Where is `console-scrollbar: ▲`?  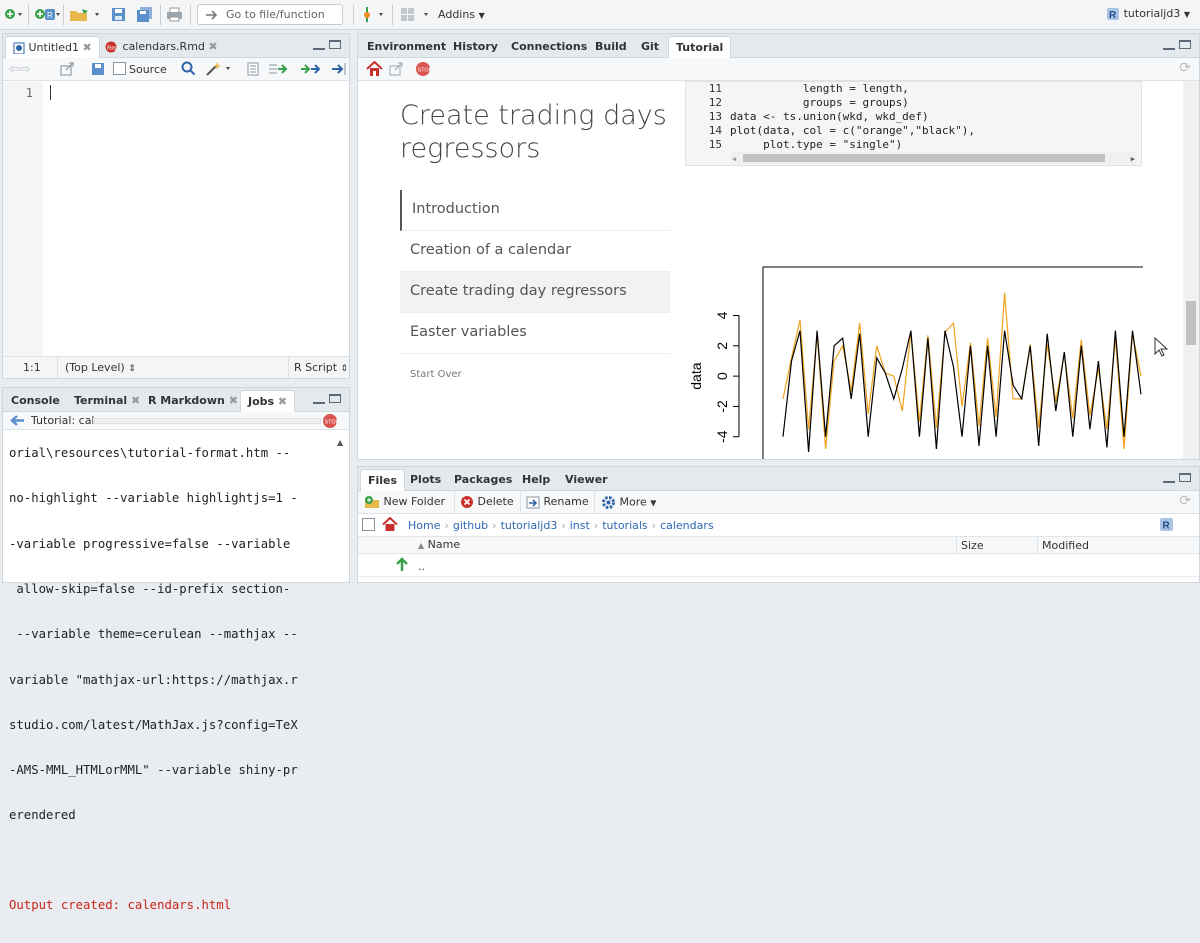 console-scrollbar: ▲ is located at coordinates (342, 504).